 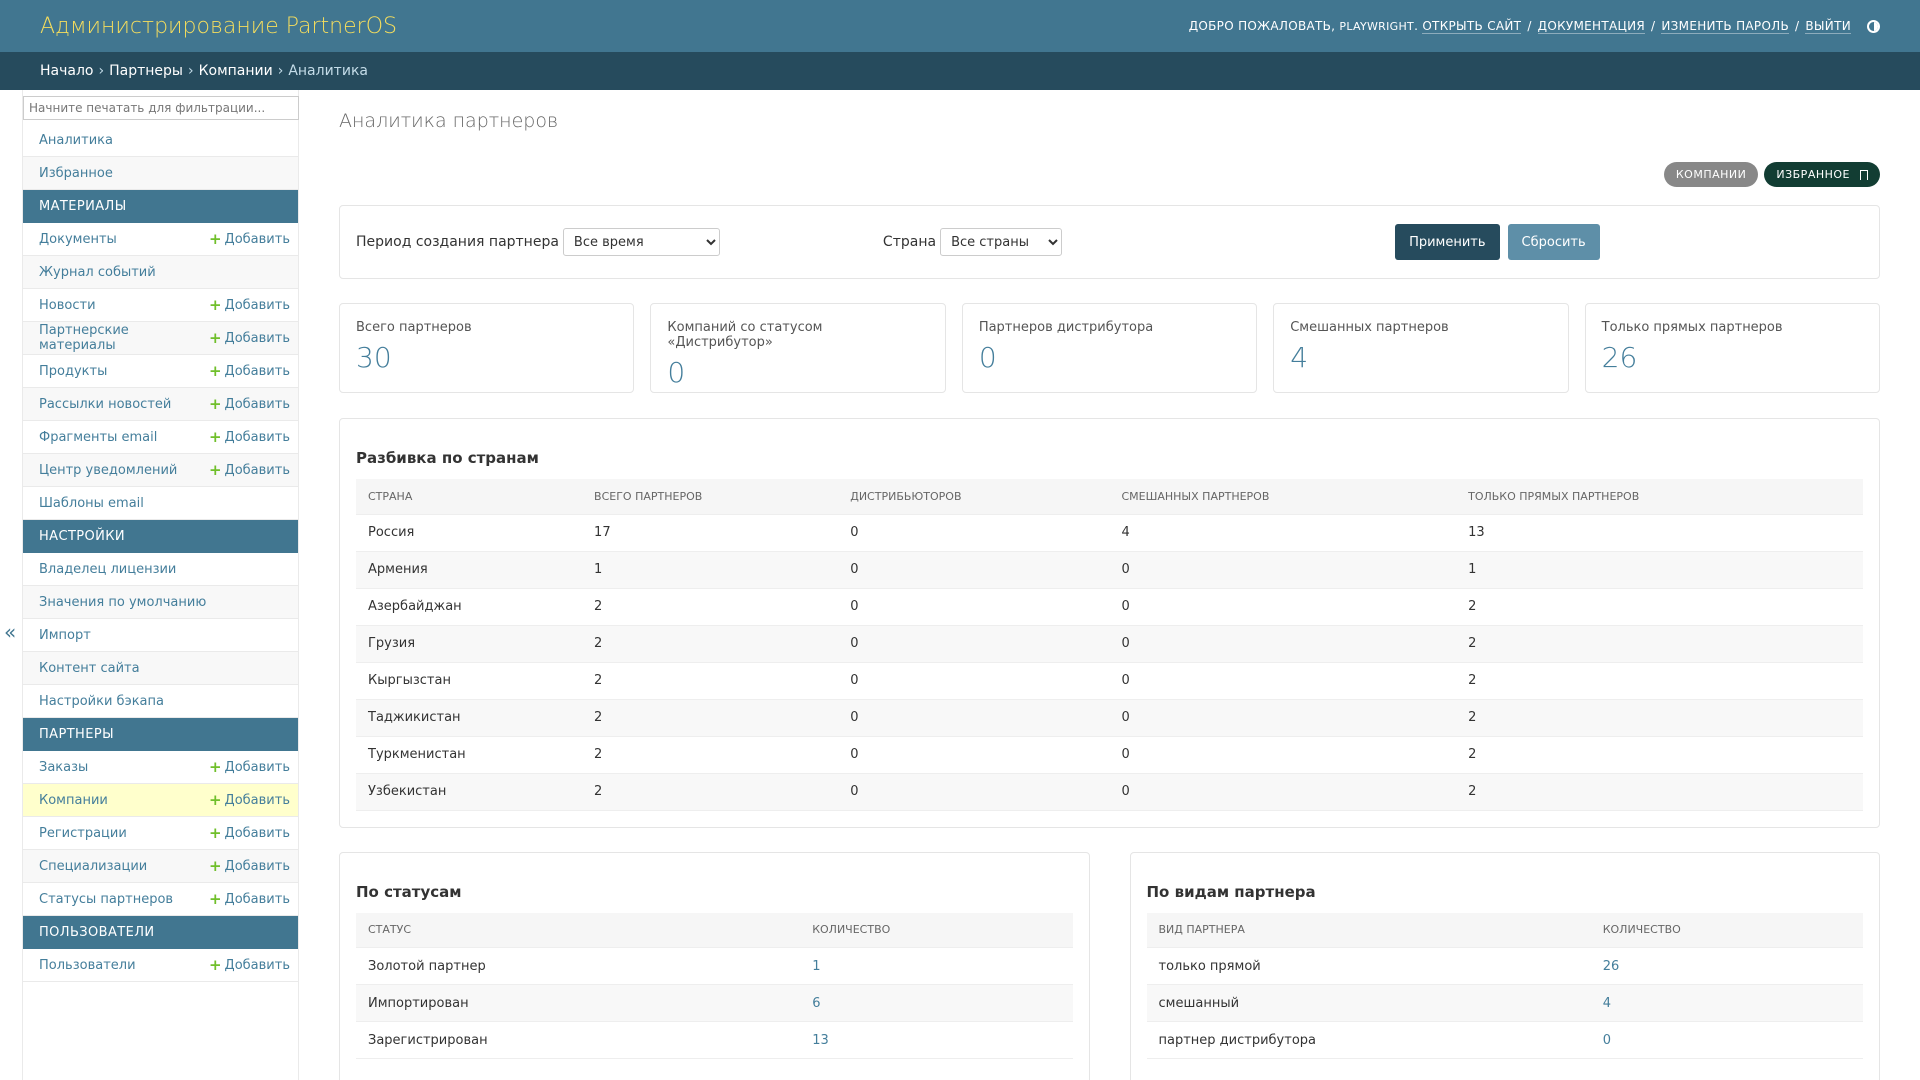 I want to click on sidebar-item-label: Регистрации, so click(x=83, y=833).